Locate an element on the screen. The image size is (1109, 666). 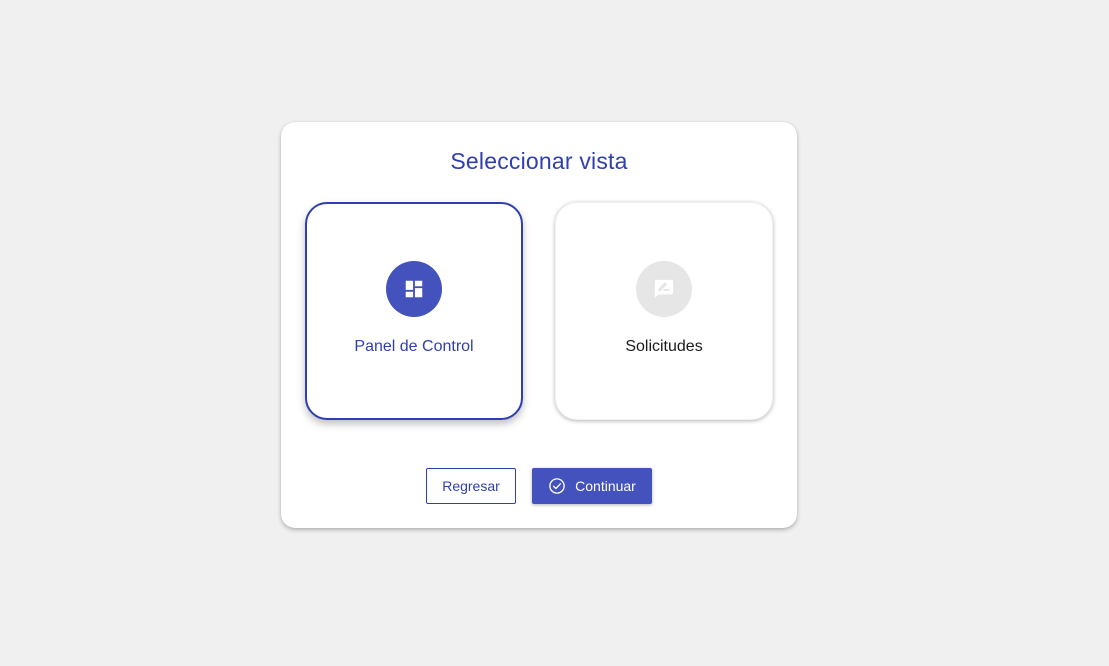
rate-review-icon is located at coordinates (664, 289).